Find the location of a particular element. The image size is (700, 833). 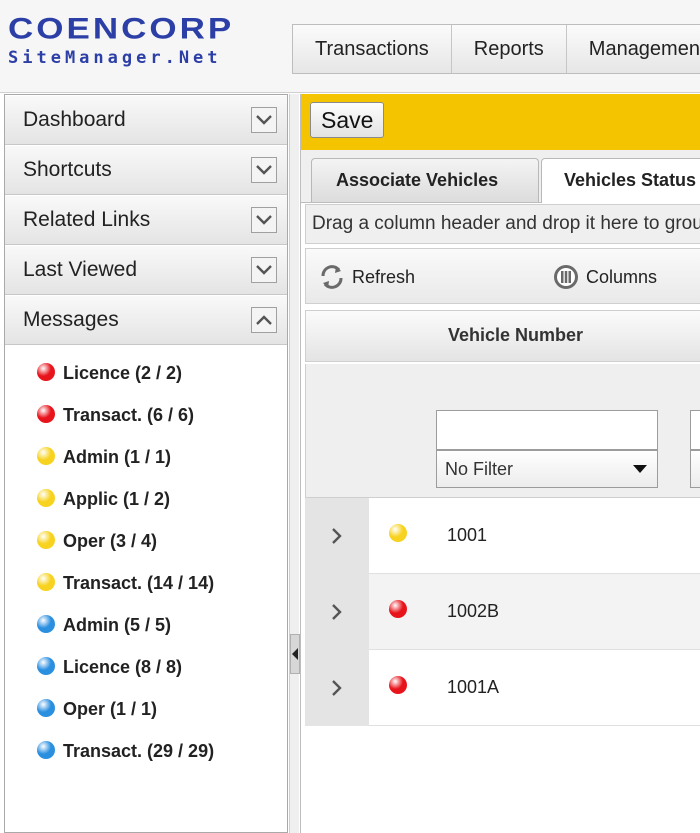

columns-button: Columns is located at coordinates (604, 277).